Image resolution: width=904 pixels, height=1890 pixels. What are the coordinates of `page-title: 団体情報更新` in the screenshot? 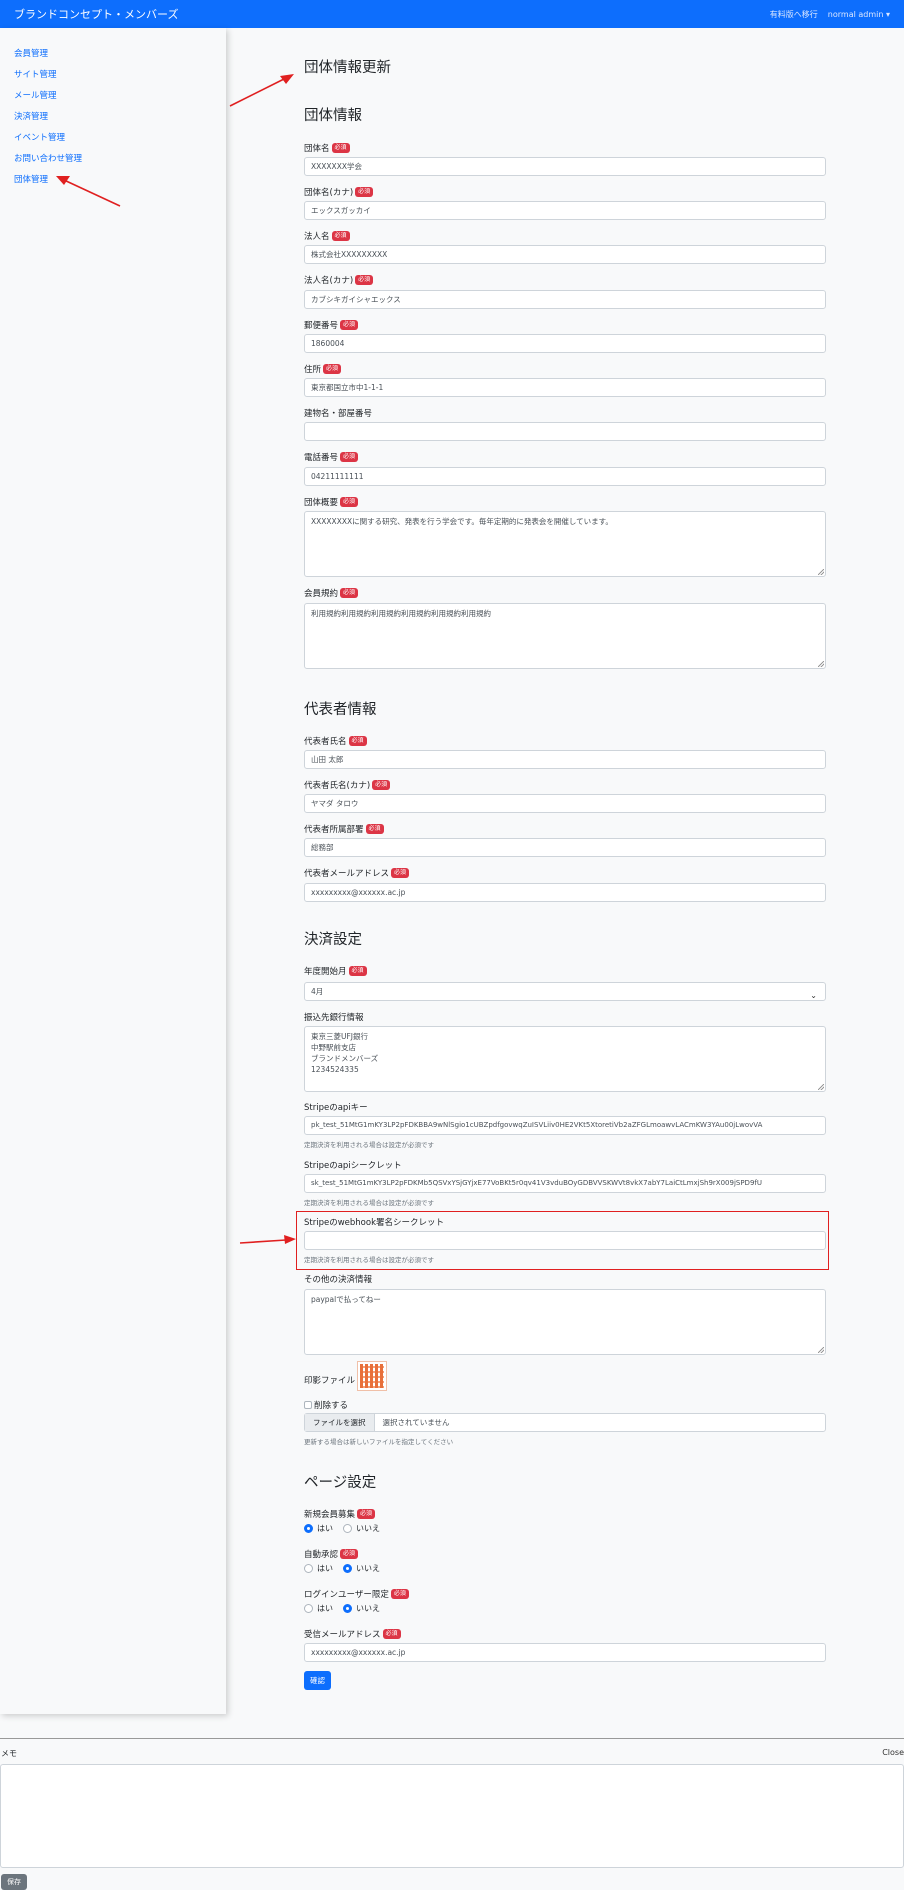 It's located at (347, 68).